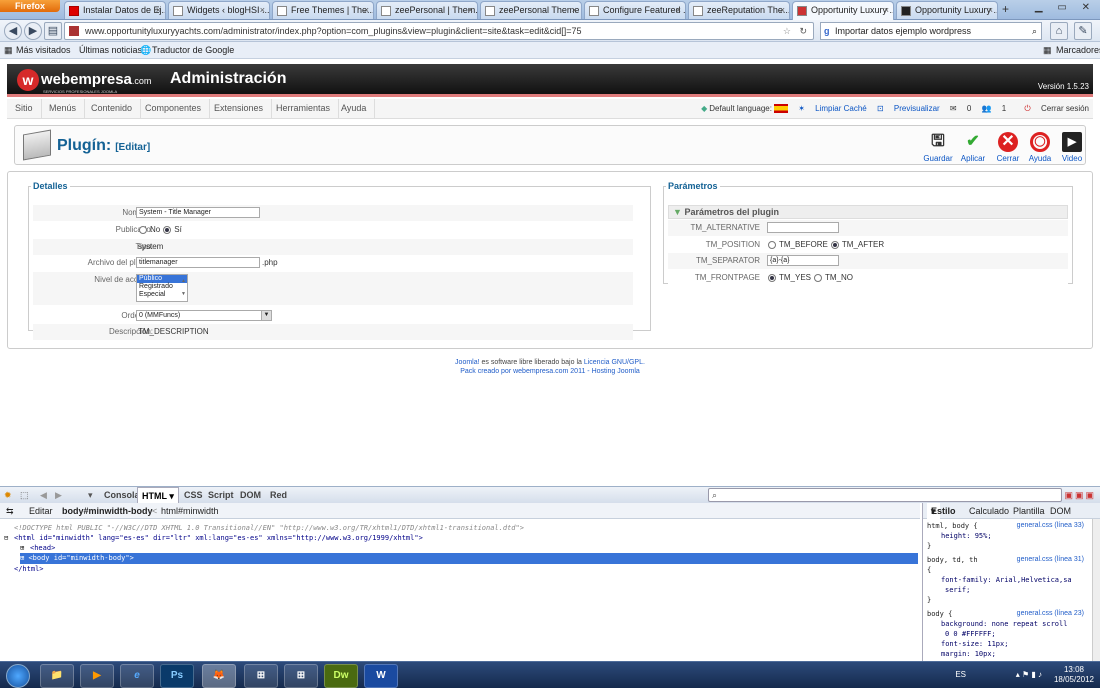 The image size is (1100, 688). I want to click on bookmark-item: Últimas noticias, so click(110, 50).